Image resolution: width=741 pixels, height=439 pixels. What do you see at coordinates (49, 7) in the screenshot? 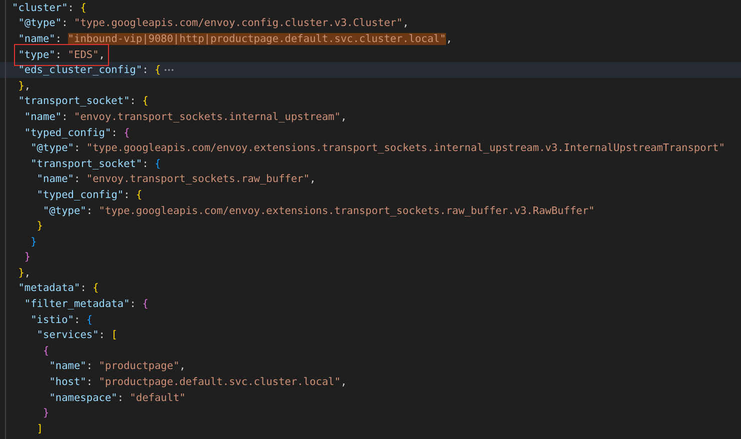
I see `code-text: "cluster": {` at bounding box center [49, 7].